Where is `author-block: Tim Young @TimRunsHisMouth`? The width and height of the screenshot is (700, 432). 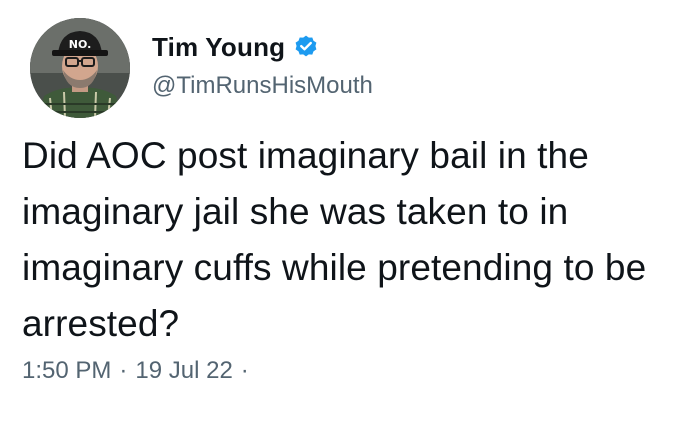
author-block: Tim Young @TimRunsHisMouth is located at coordinates (262, 65).